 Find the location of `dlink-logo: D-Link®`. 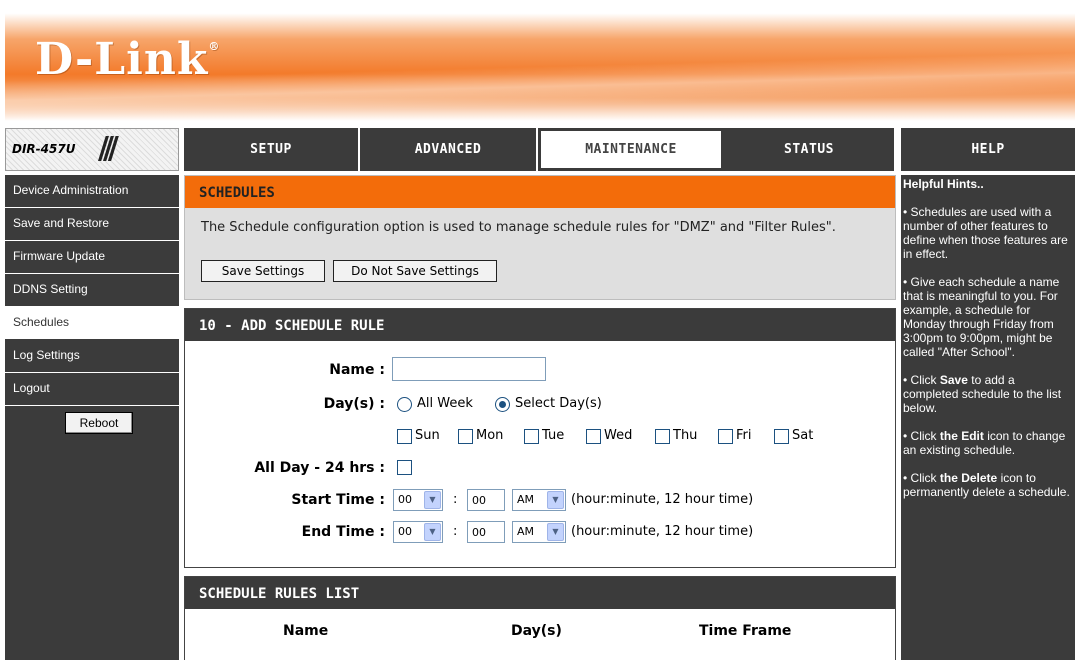

dlink-logo: D-Link® is located at coordinates (128, 59).